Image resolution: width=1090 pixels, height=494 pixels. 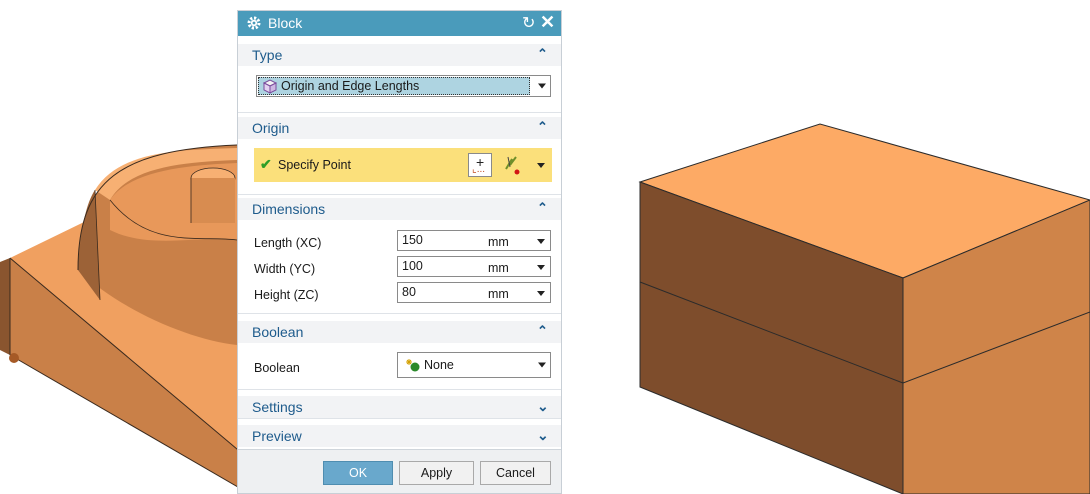 What do you see at coordinates (399, 23) in the screenshot?
I see `dialog-titlebar: Block ↻ ✕` at bounding box center [399, 23].